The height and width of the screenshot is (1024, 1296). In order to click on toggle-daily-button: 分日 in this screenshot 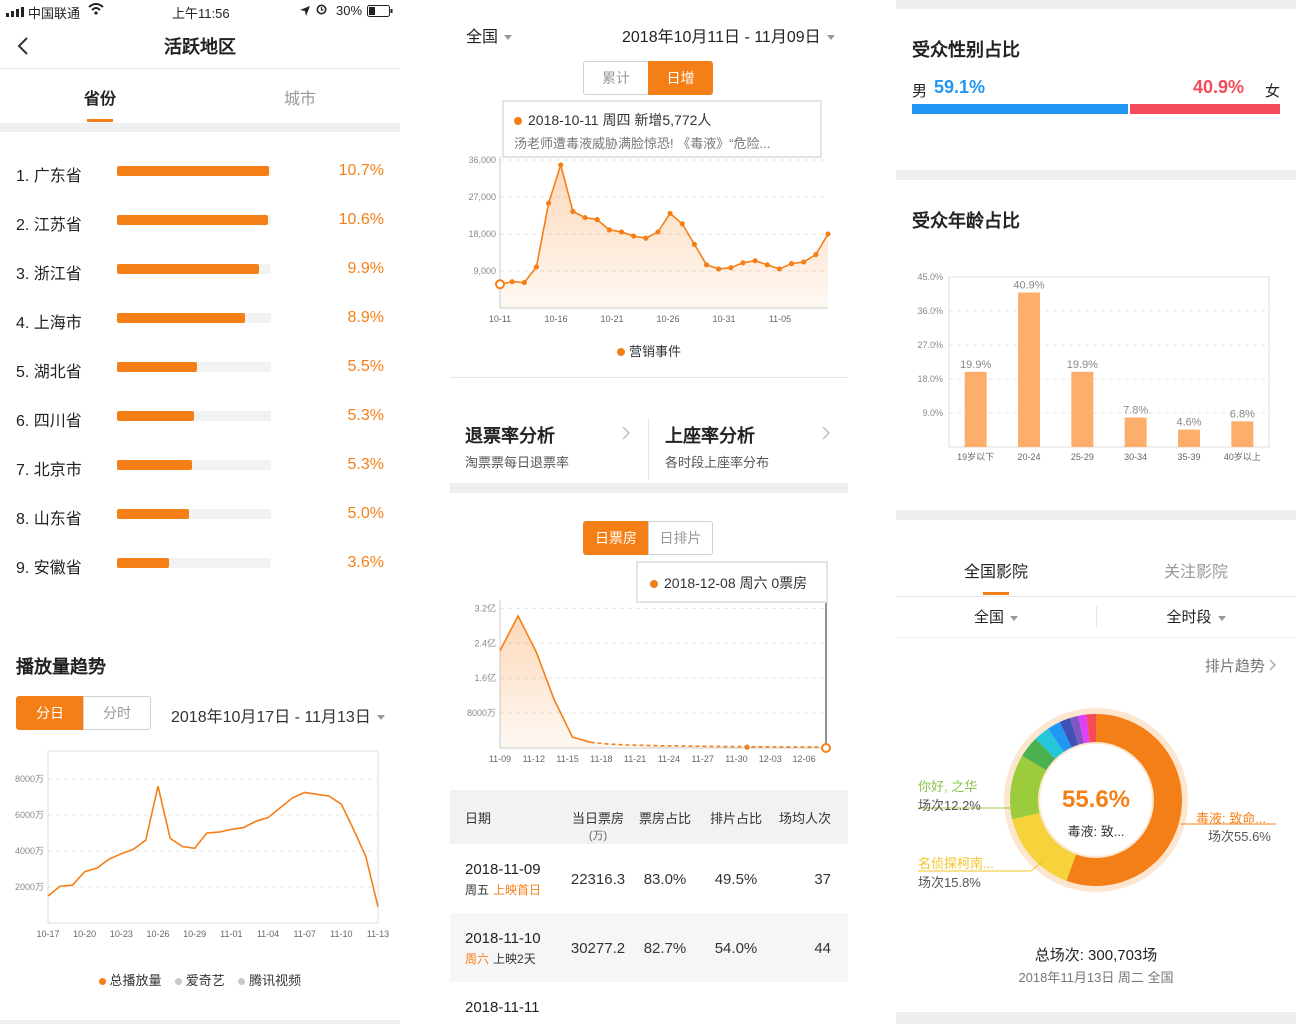, I will do `click(50, 713)`.